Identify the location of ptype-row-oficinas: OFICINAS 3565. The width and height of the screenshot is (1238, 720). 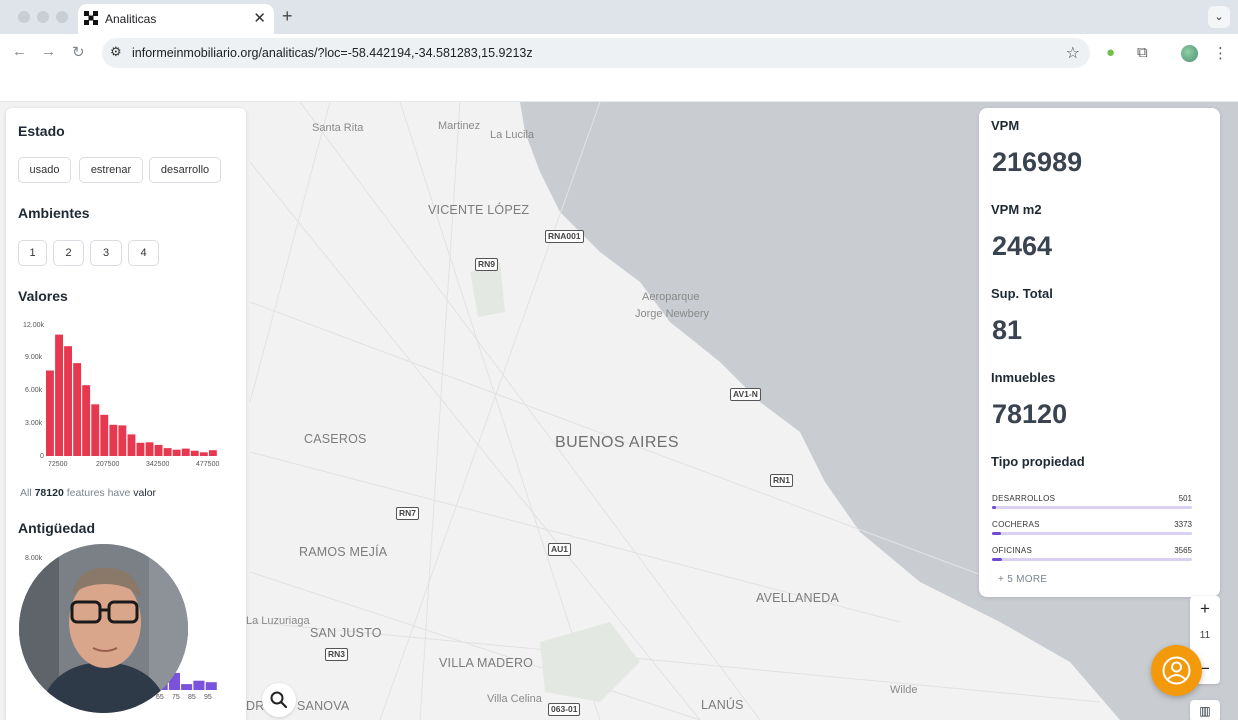
(1092, 559).